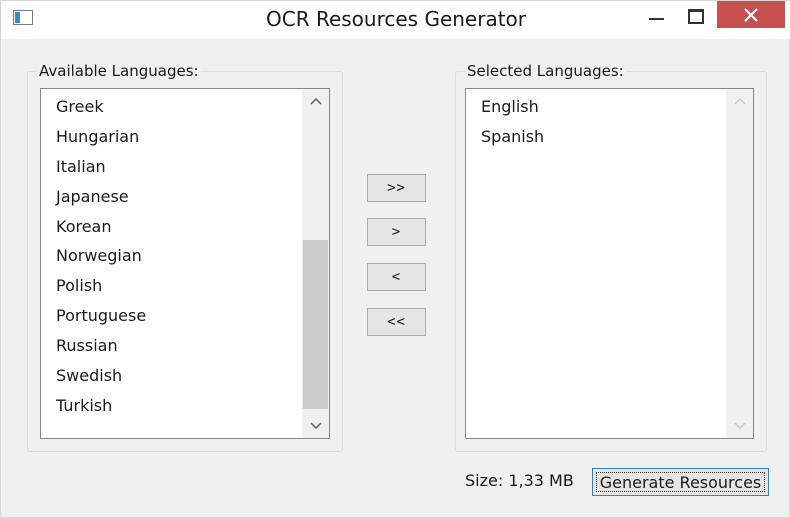 This screenshot has height=518, width=790. Describe the element at coordinates (171, 286) in the screenshot. I see `list-item: Polish` at that location.